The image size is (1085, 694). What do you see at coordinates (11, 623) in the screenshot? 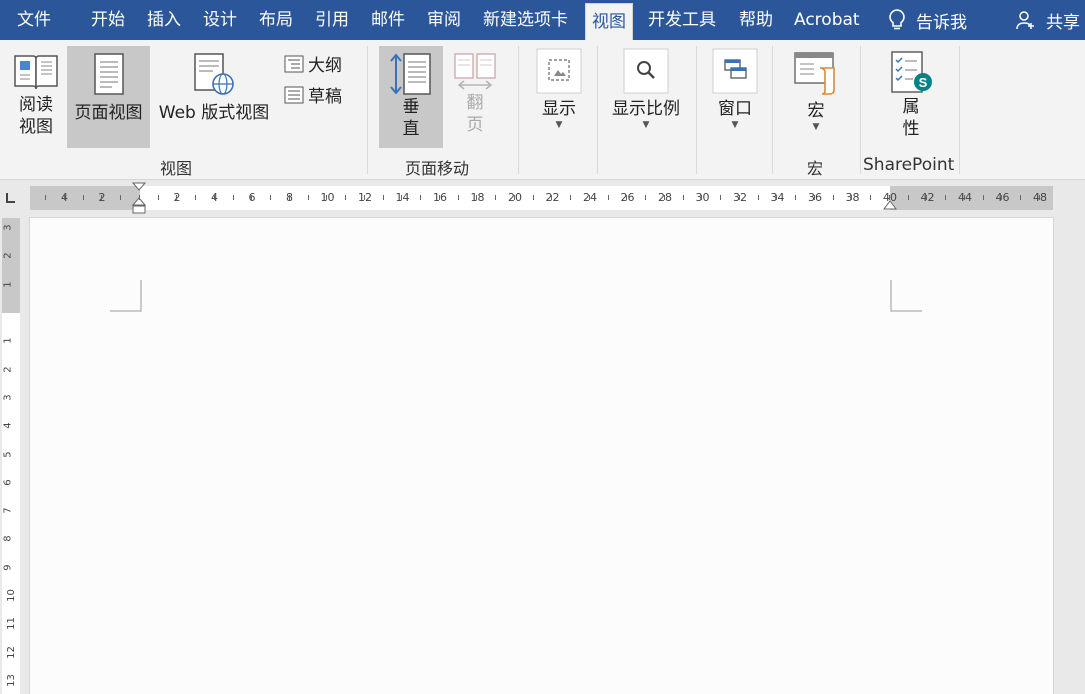
I see `ruler-tick-label: 11` at bounding box center [11, 623].